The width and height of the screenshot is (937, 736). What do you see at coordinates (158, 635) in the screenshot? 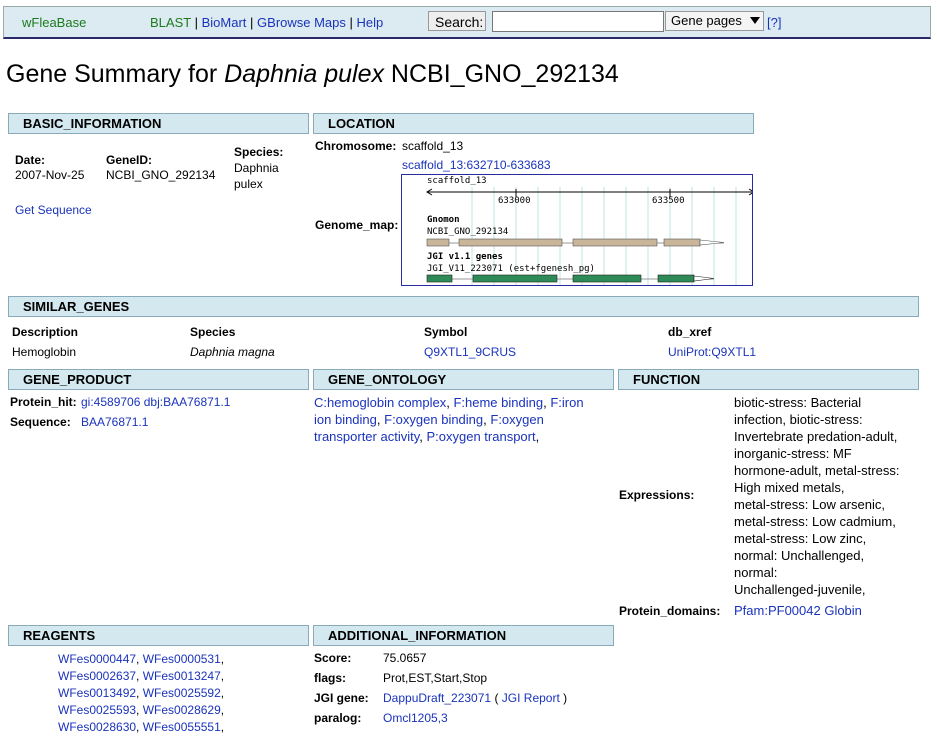
I see `reagents-header: REAGENTS` at bounding box center [158, 635].